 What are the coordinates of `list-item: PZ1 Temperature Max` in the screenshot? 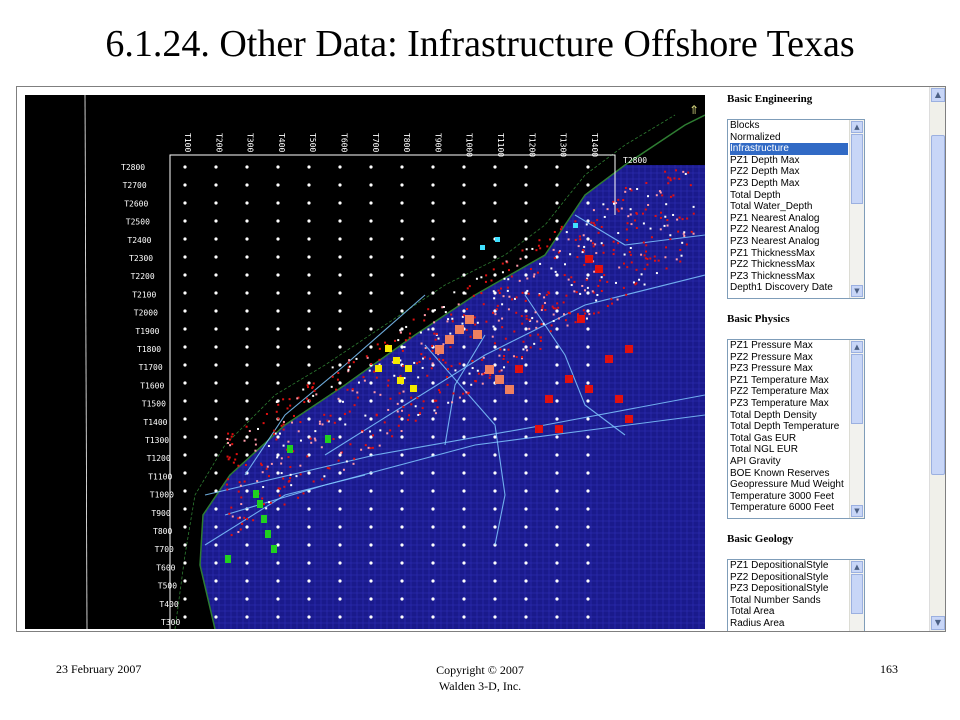 It's located at (789, 381).